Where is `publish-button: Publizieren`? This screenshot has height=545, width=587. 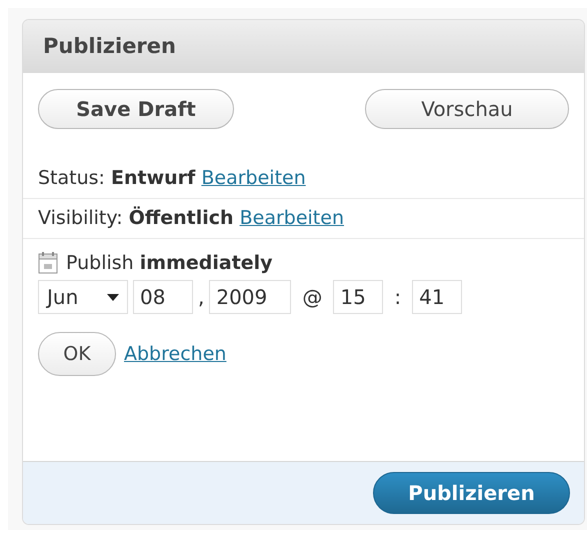
publish-button: Publizieren is located at coordinates (471, 493).